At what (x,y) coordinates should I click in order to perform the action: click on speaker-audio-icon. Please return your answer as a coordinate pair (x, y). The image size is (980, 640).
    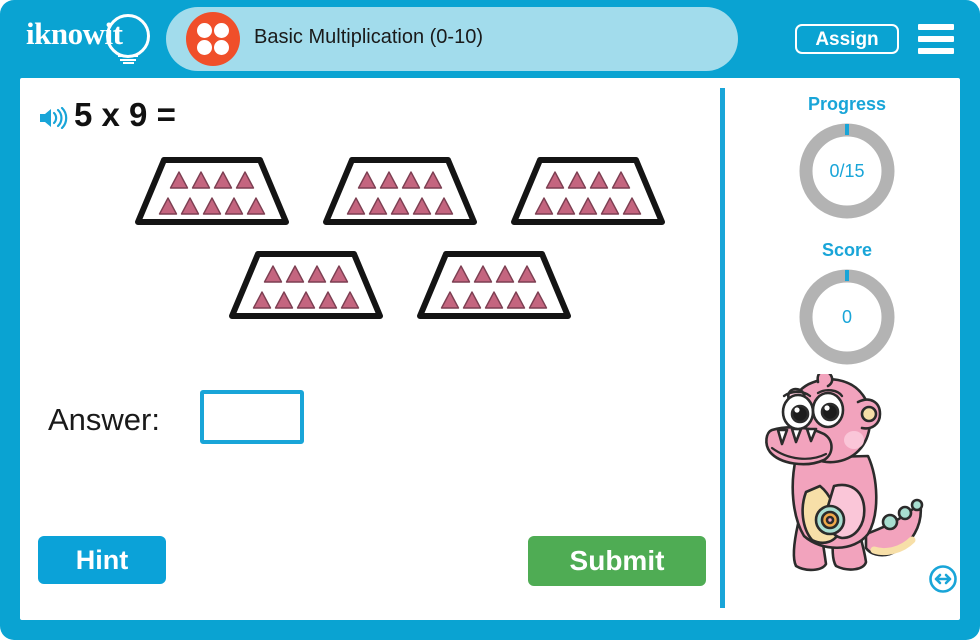
    Looking at the image, I should click on (53, 118).